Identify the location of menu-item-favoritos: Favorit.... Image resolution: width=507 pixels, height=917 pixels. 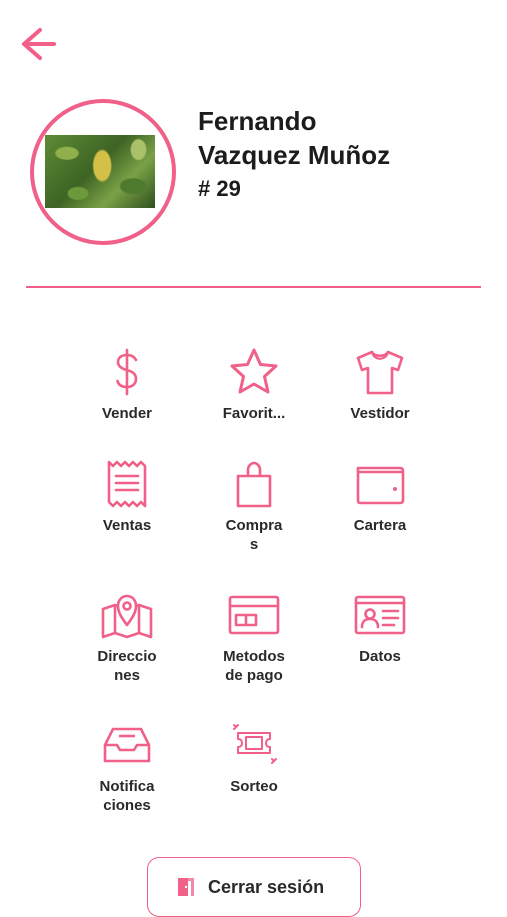
(254, 384).